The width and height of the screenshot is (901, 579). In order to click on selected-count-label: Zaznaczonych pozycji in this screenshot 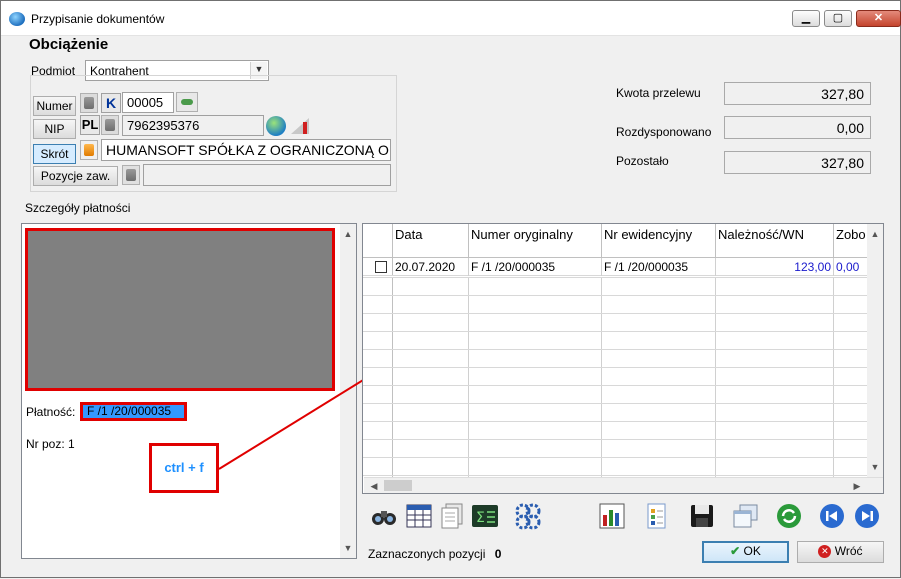, I will do `click(427, 554)`.